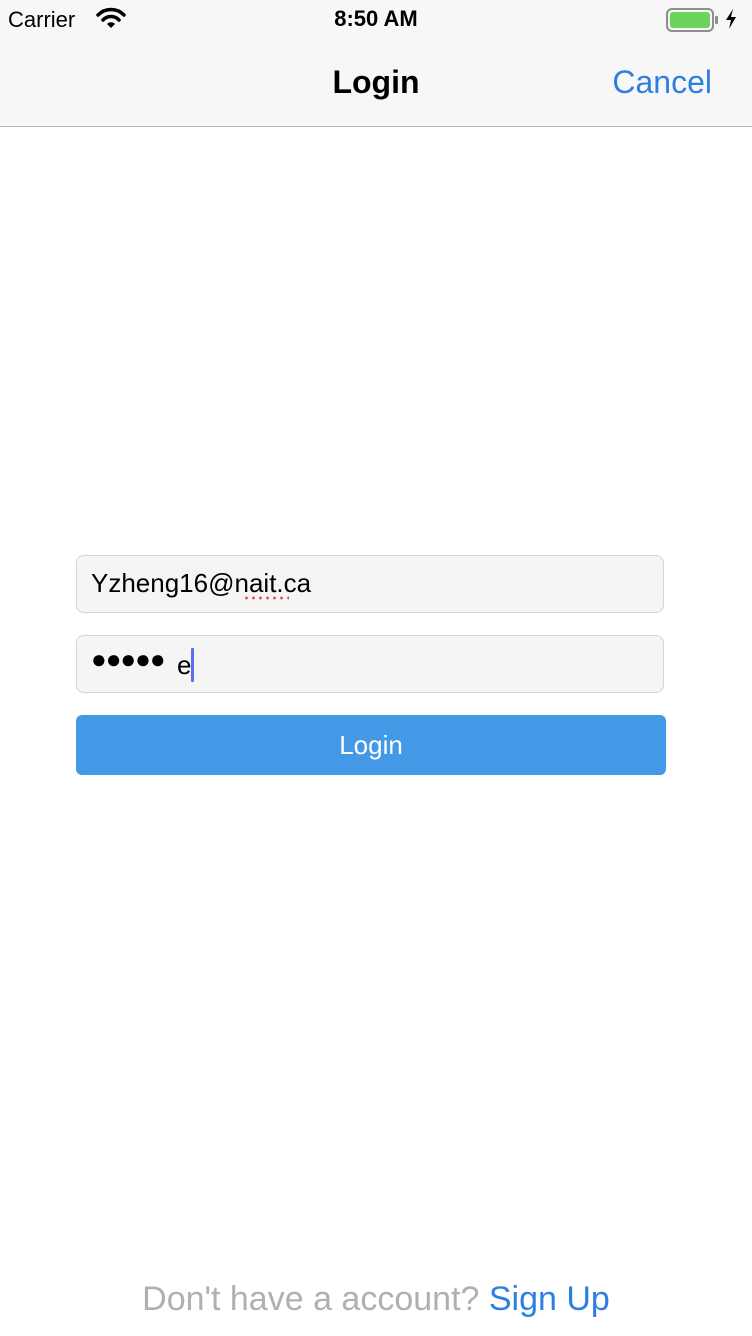 The image size is (752, 1336). What do you see at coordinates (370, 664) in the screenshot?
I see `password-field: ●●●●● e` at bounding box center [370, 664].